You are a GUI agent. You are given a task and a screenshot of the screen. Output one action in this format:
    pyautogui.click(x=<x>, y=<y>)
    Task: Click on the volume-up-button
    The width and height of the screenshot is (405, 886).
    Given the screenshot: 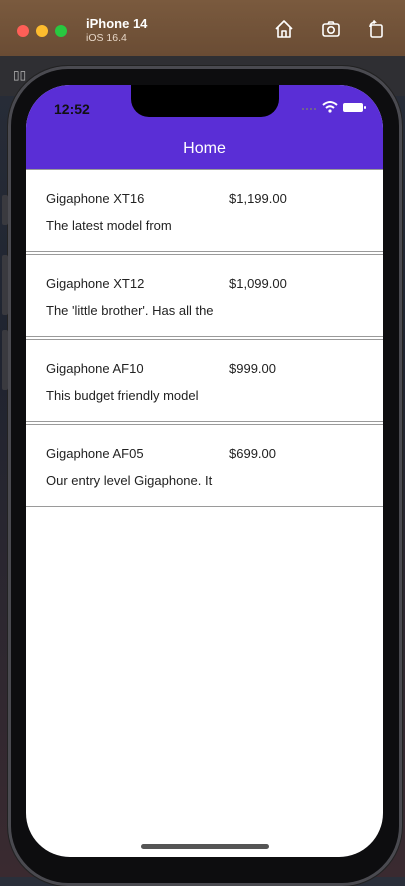 What is the action you would take?
    pyautogui.click(x=5, y=285)
    